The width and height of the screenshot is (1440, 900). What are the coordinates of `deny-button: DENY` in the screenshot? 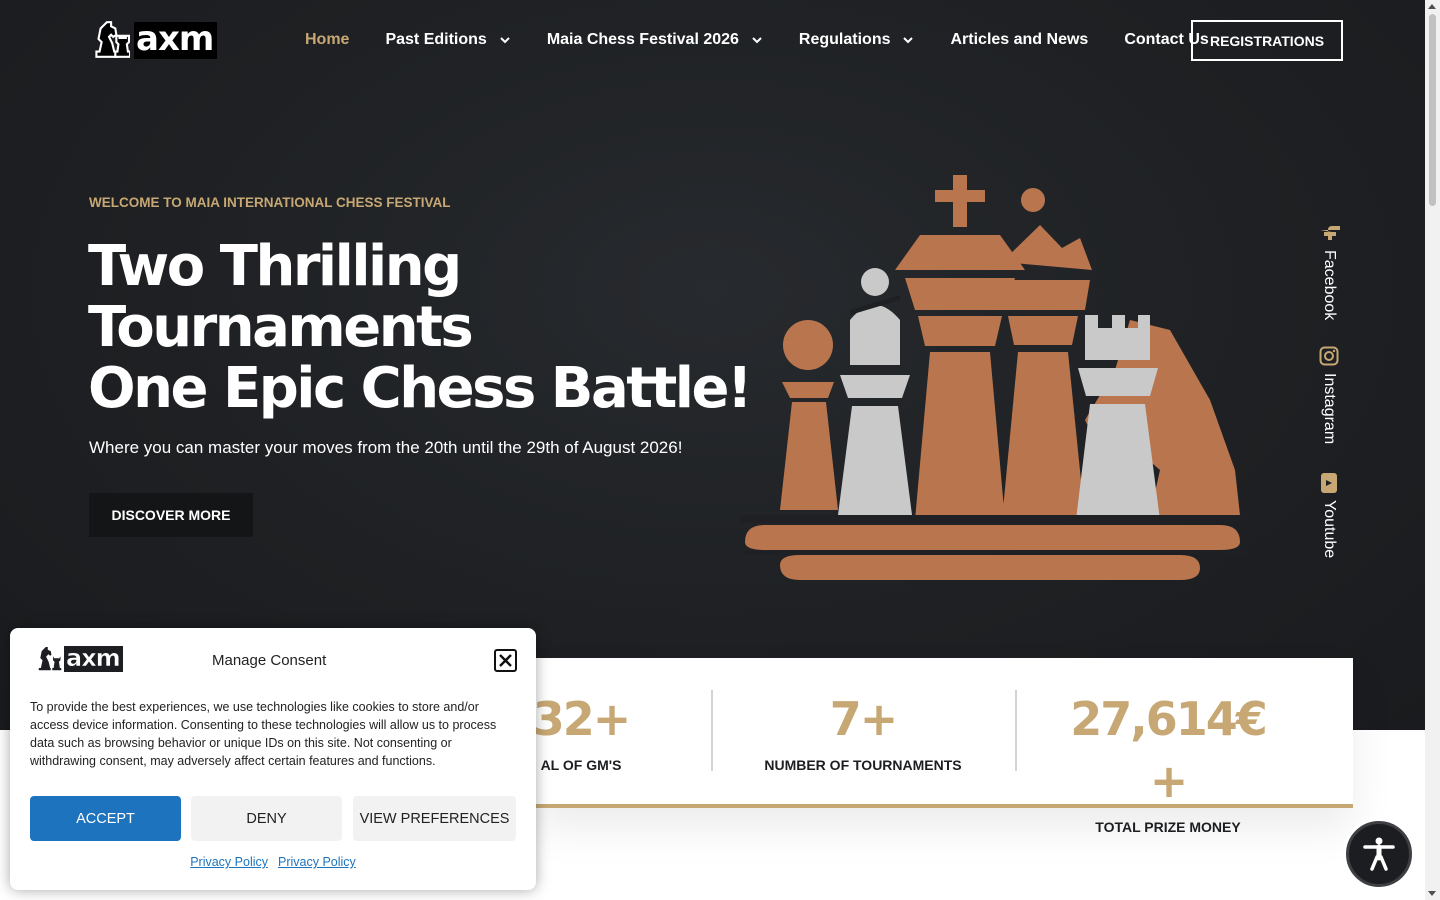 It's located at (266, 818).